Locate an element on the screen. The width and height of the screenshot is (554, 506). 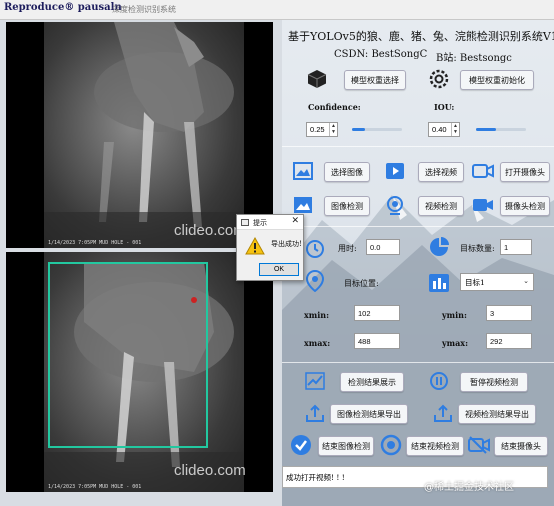
end-video-detect-button: 结束视频检测 is located at coordinates (435, 446).